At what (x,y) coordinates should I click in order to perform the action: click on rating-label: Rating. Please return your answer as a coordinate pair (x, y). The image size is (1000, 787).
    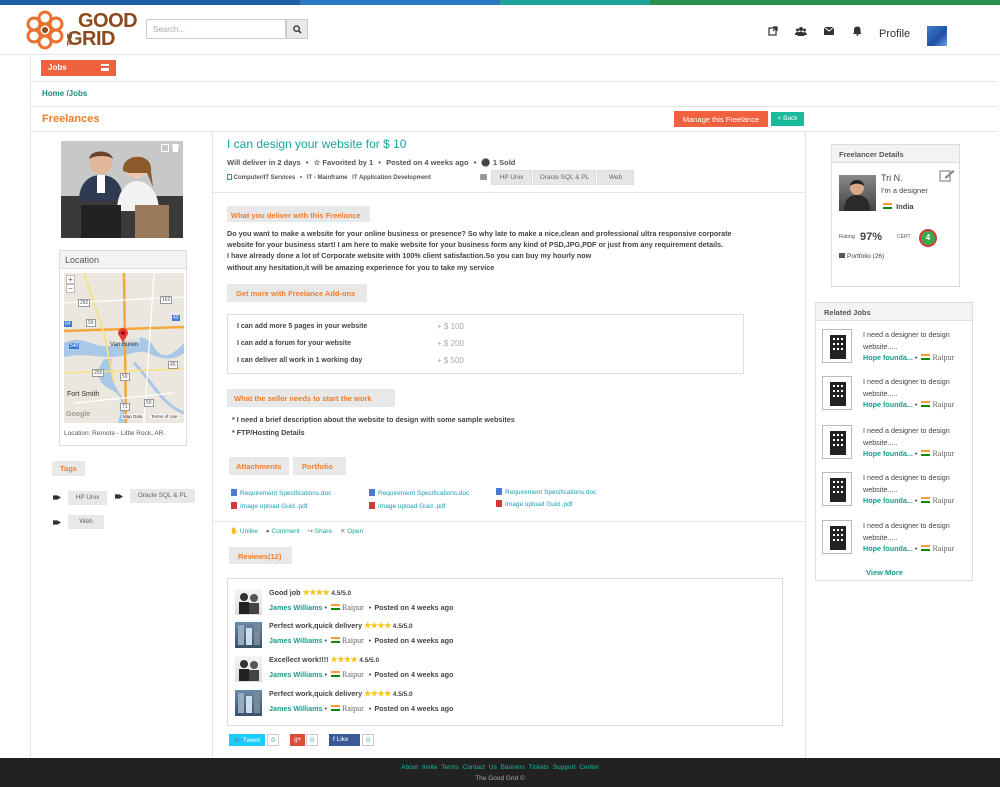
    Looking at the image, I should click on (847, 237).